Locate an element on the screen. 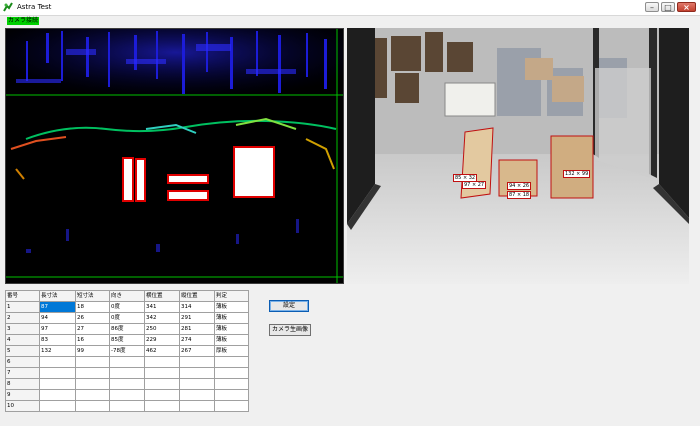 The width and height of the screenshot is (700, 426). table-row: 8 is located at coordinates (127, 384).